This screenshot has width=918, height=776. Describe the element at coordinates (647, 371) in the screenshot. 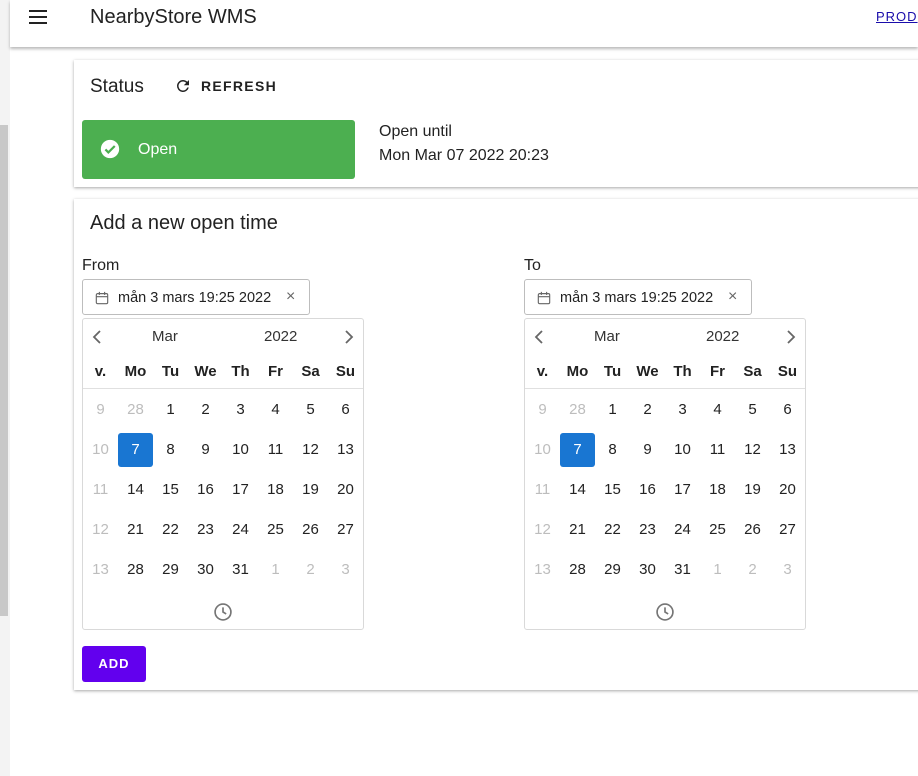

I see `weekday-header: We` at that location.